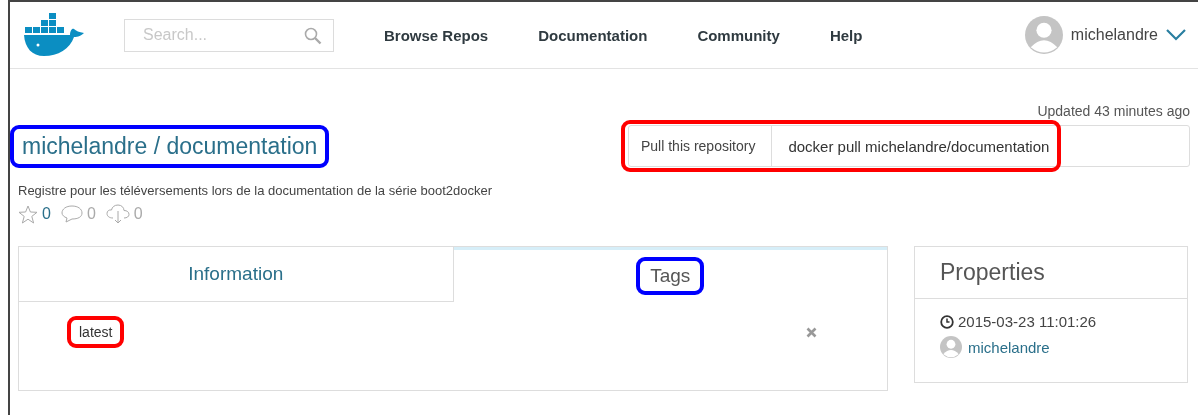 The height and width of the screenshot is (415, 1198). Describe the element at coordinates (1009, 347) in the screenshot. I see `owner-link: michelandre` at that location.